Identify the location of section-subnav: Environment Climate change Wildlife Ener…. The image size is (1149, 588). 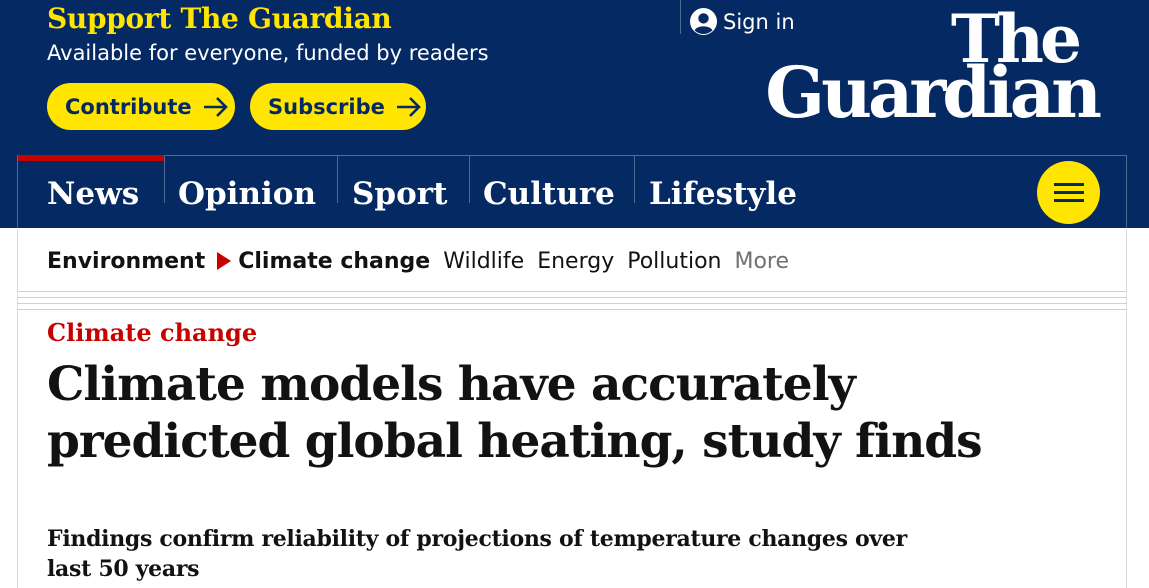
(418, 261).